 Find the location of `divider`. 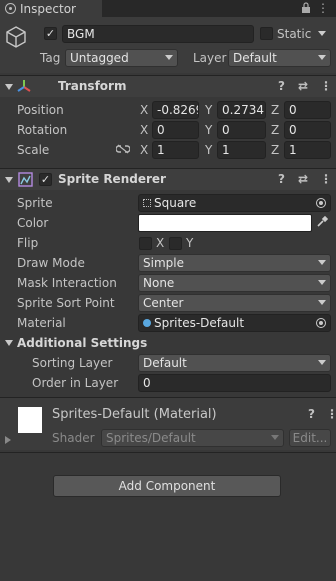

divider is located at coordinates (168, 452).